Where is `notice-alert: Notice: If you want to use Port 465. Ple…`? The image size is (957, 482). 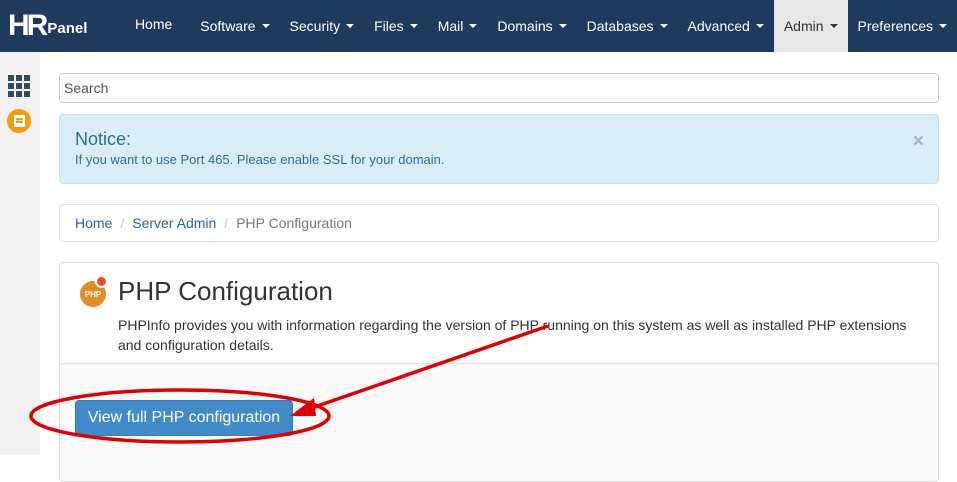 notice-alert: Notice: If you want to use Port 465. Ple… is located at coordinates (499, 149).